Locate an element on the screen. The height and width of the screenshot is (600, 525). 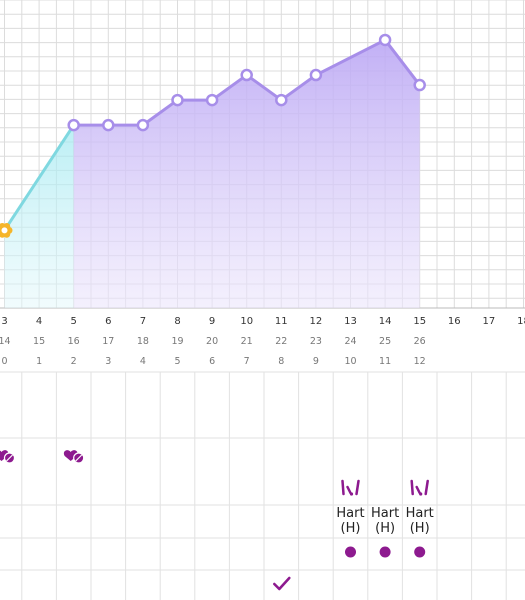
x-tick-label: 21 is located at coordinates (247, 341).